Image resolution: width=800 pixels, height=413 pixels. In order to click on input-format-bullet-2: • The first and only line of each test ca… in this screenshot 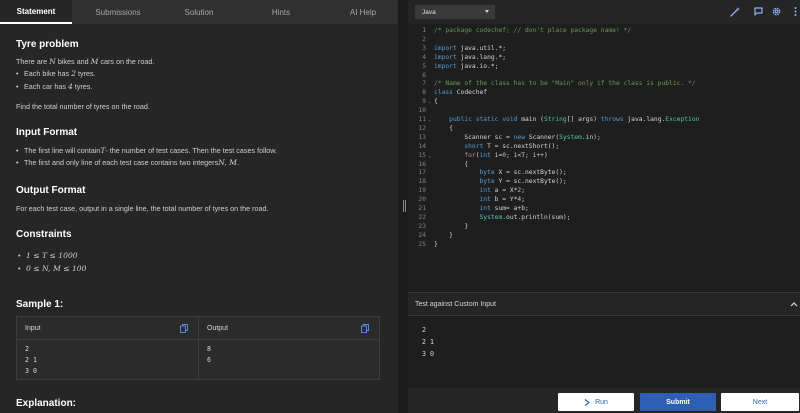, I will do `click(127, 163)`.